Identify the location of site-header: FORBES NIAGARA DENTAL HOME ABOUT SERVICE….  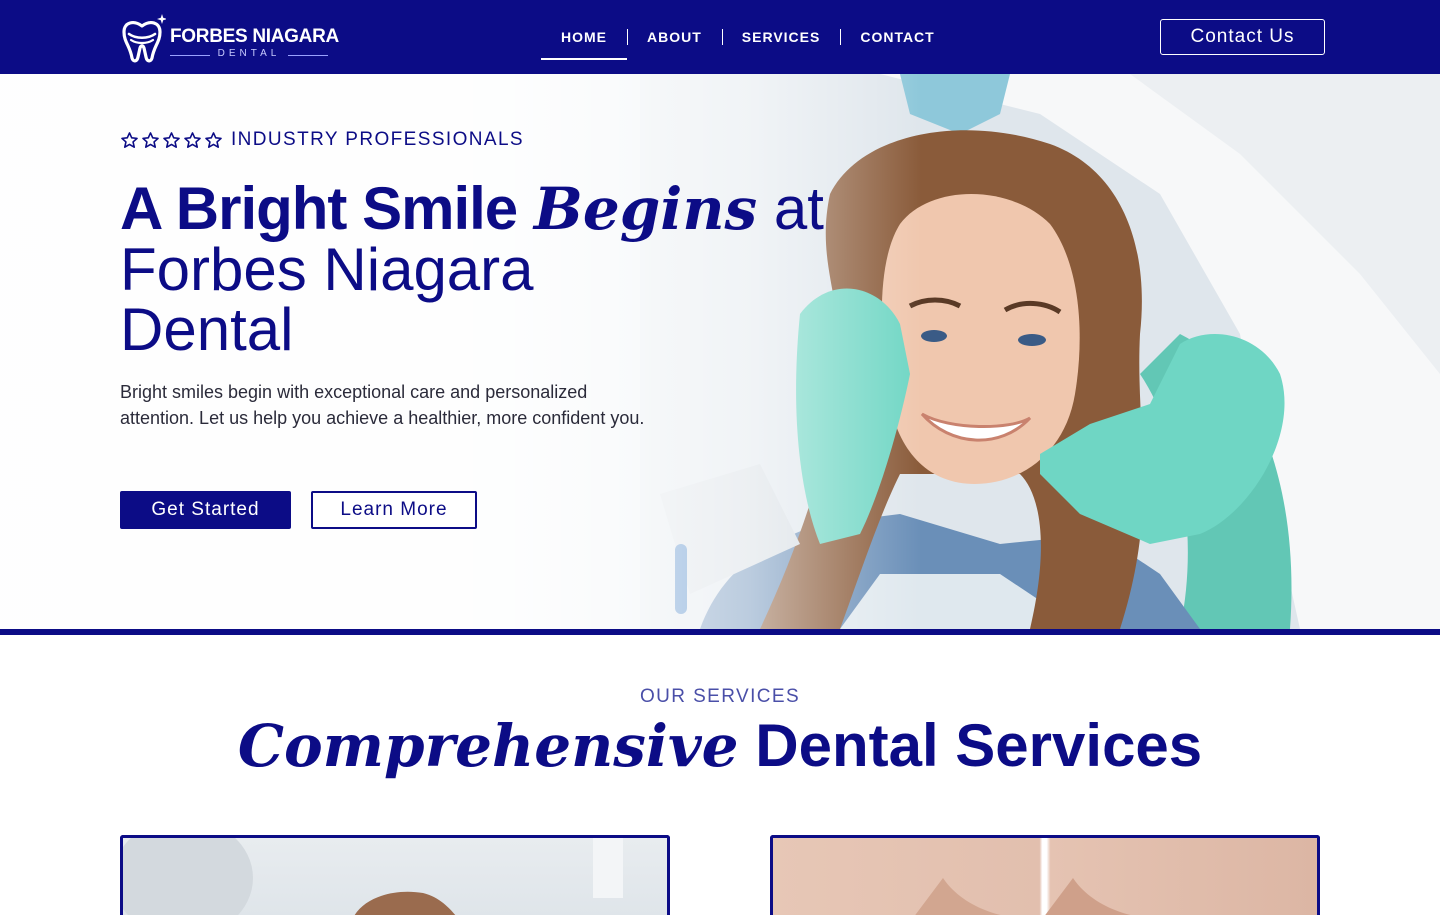
(720, 37).